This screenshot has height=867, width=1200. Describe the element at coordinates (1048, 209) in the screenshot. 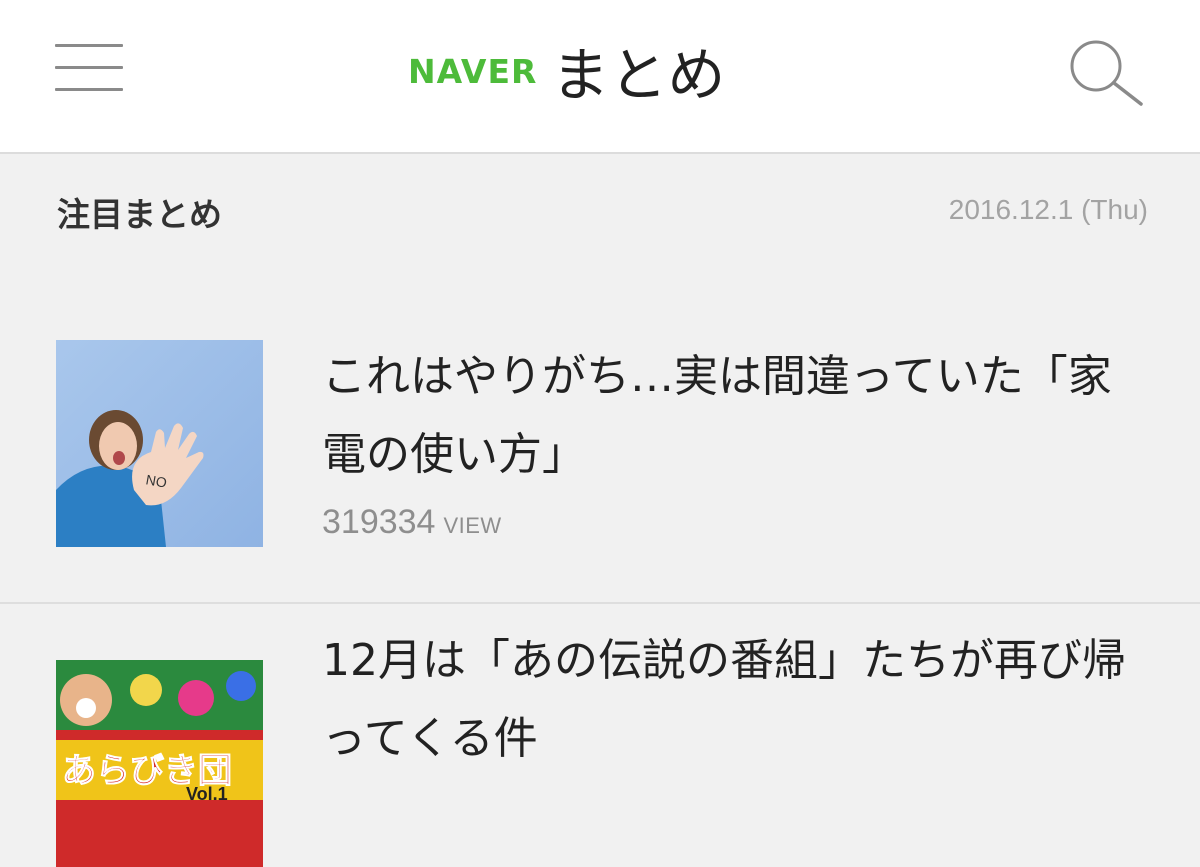

I see `section-date: 2016.12.1 (Thu)` at that location.